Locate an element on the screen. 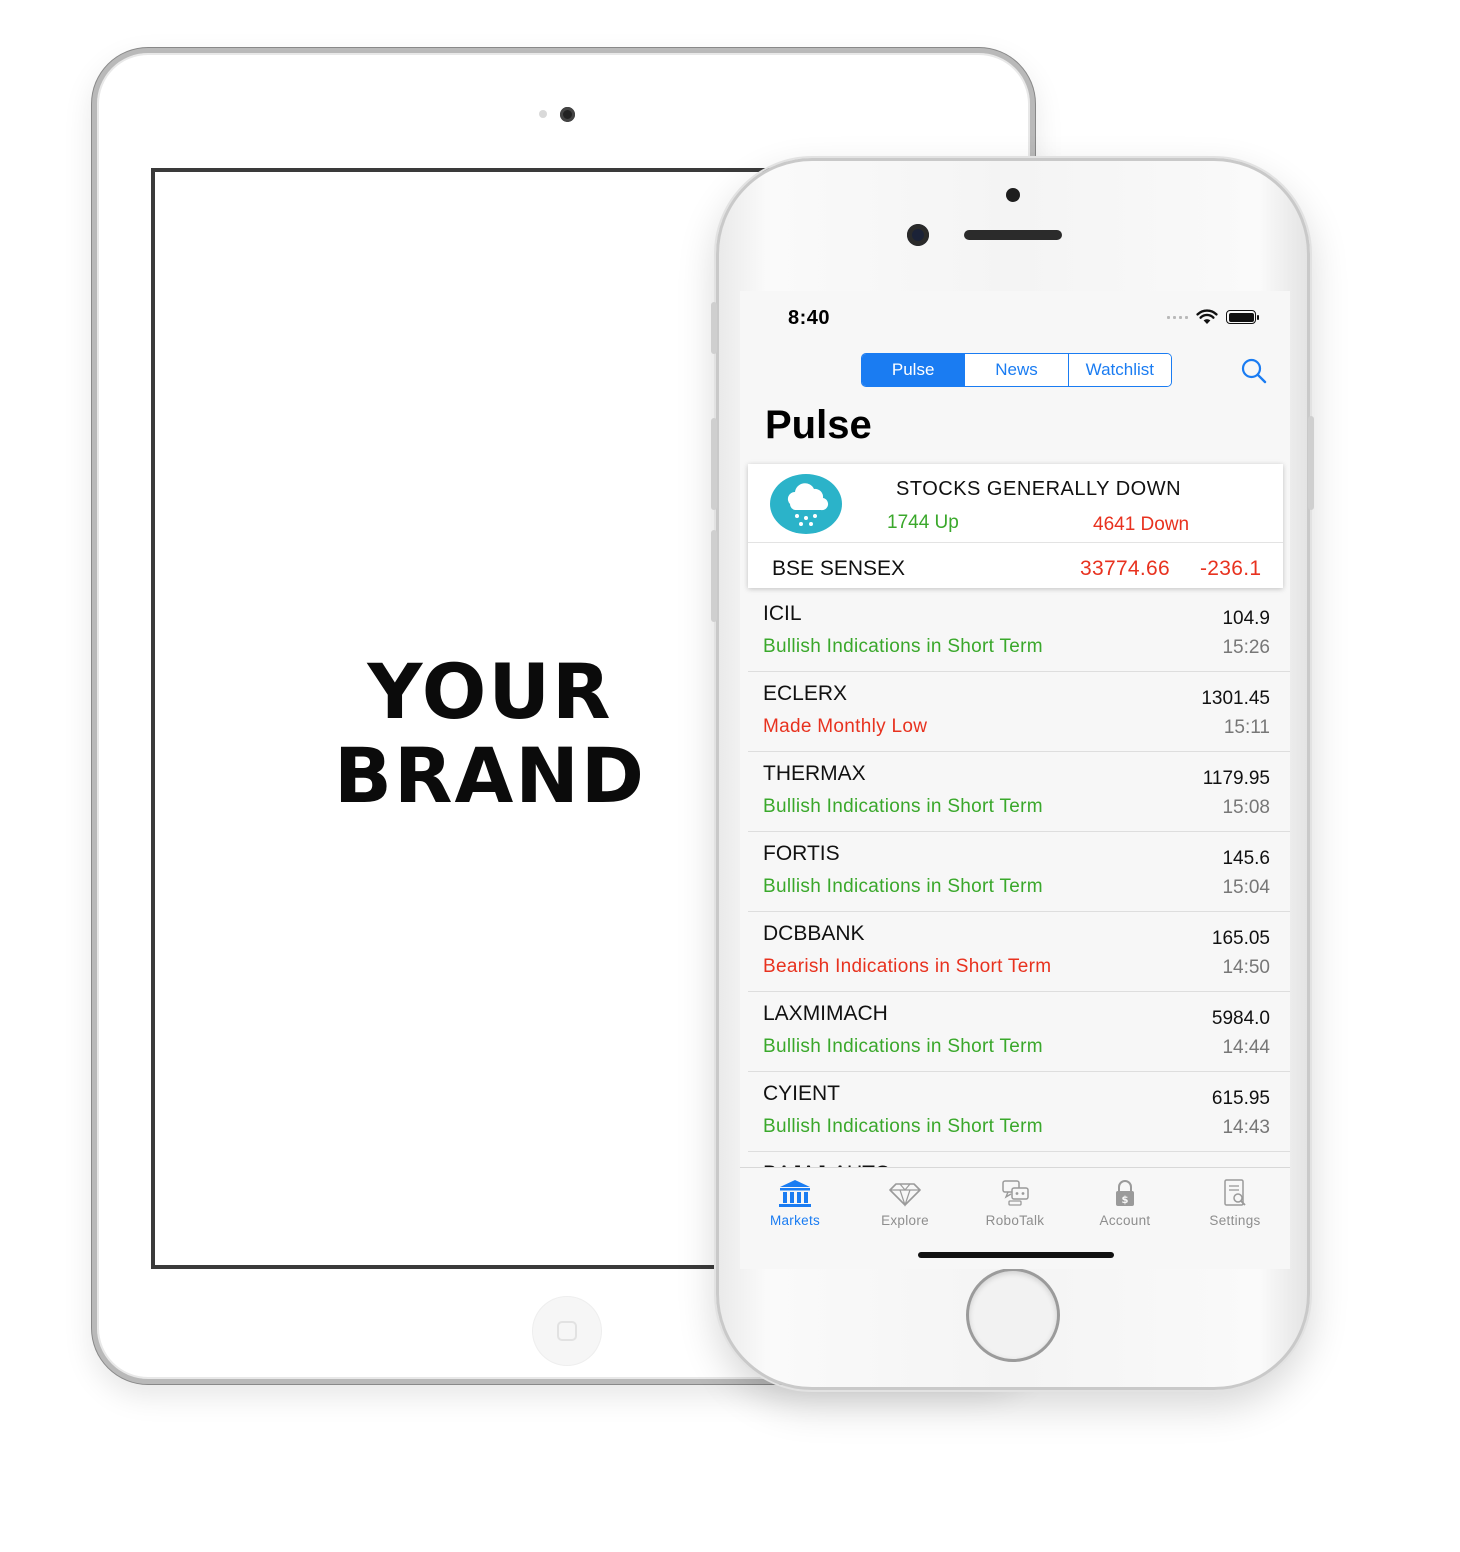 This screenshot has width=1460, height=1552. snow-cloud-icon is located at coordinates (806, 504).